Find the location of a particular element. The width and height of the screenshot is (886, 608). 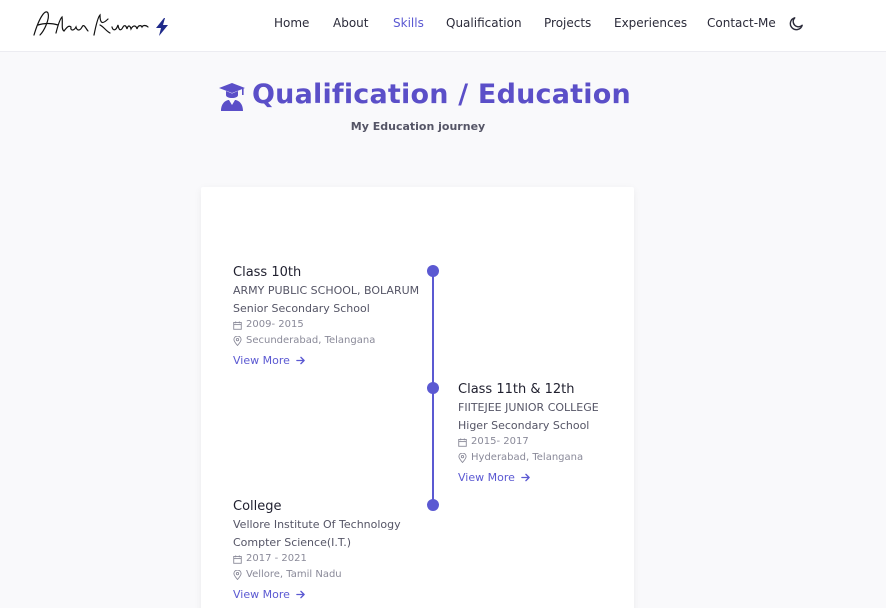

bolt-icon is located at coordinates (162, 27).